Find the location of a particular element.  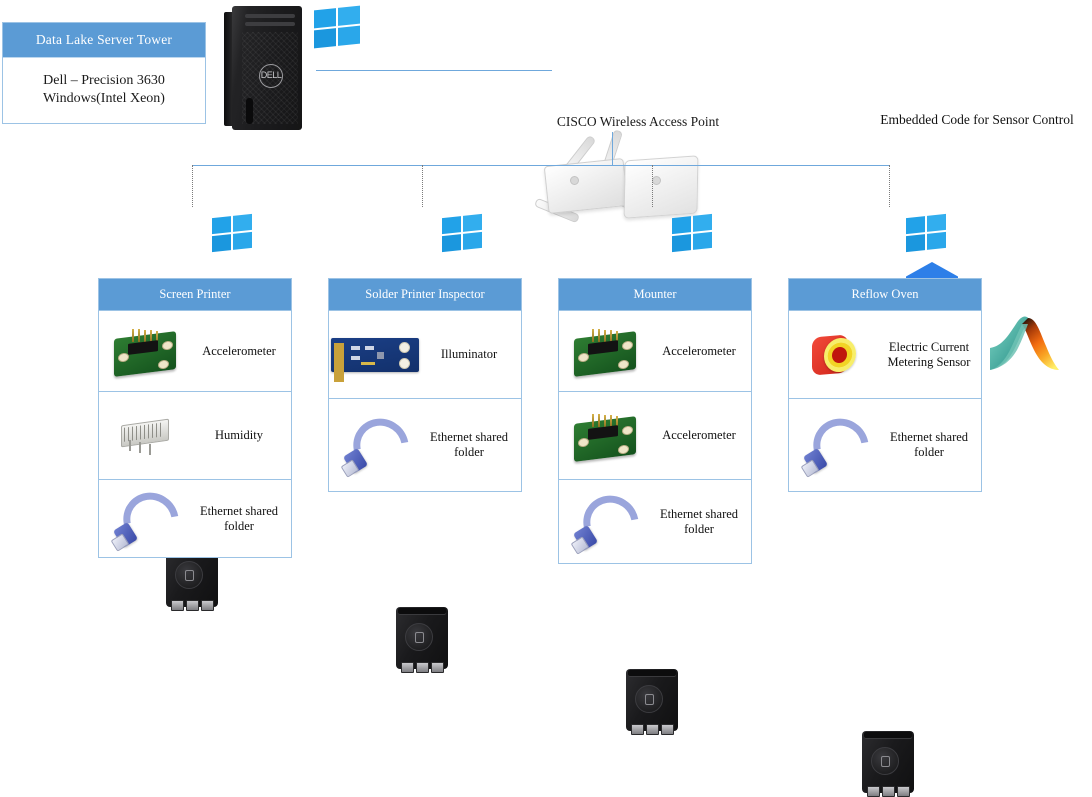

wire-bus-horizontal is located at coordinates (541, 165).